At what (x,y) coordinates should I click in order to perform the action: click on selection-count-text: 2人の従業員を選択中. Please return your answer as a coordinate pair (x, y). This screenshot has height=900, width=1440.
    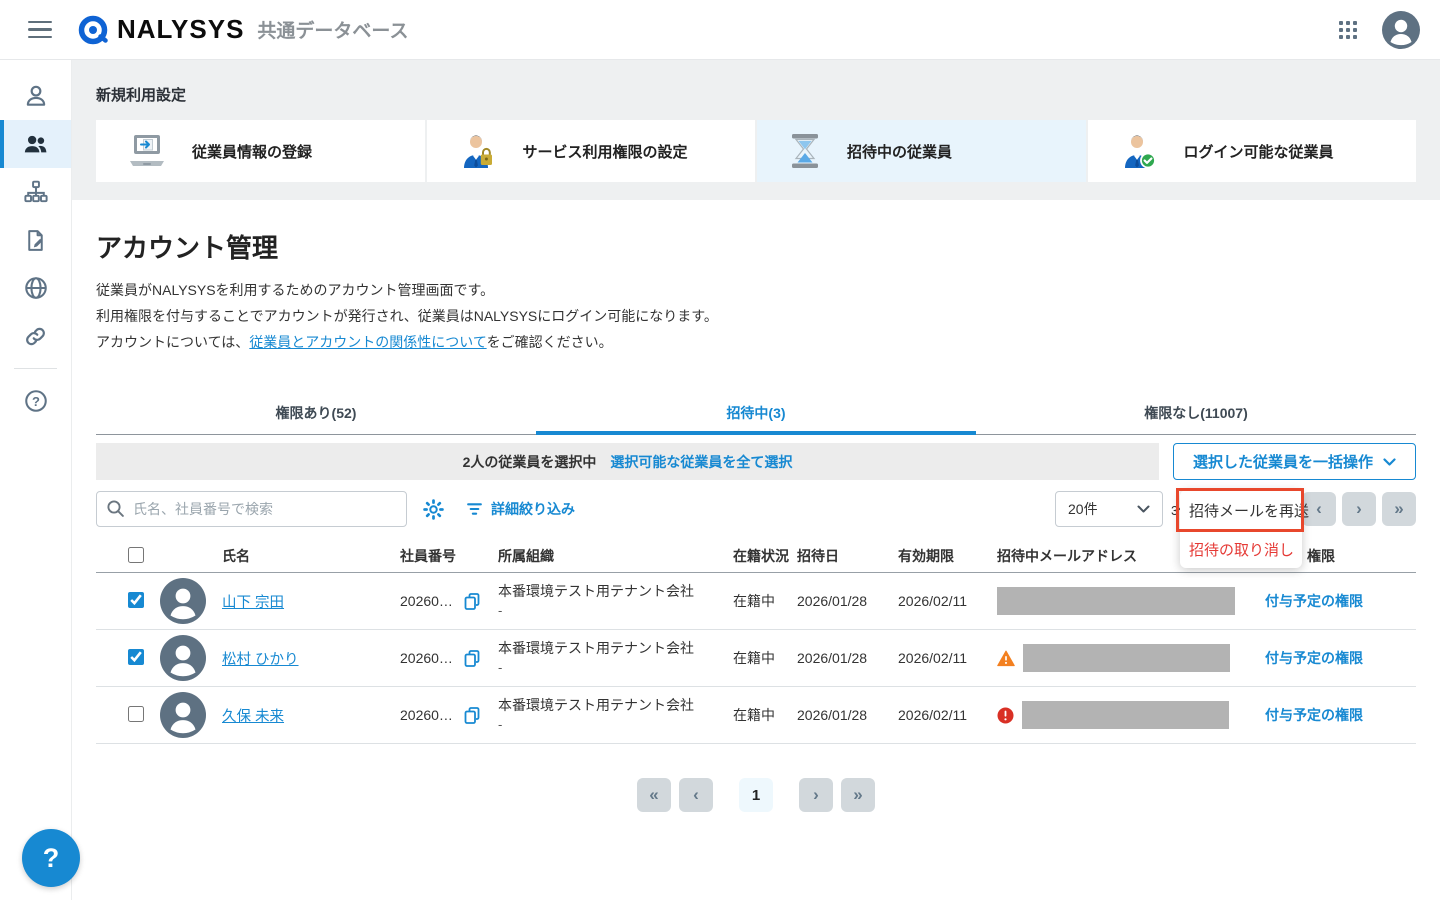
    Looking at the image, I should click on (529, 461).